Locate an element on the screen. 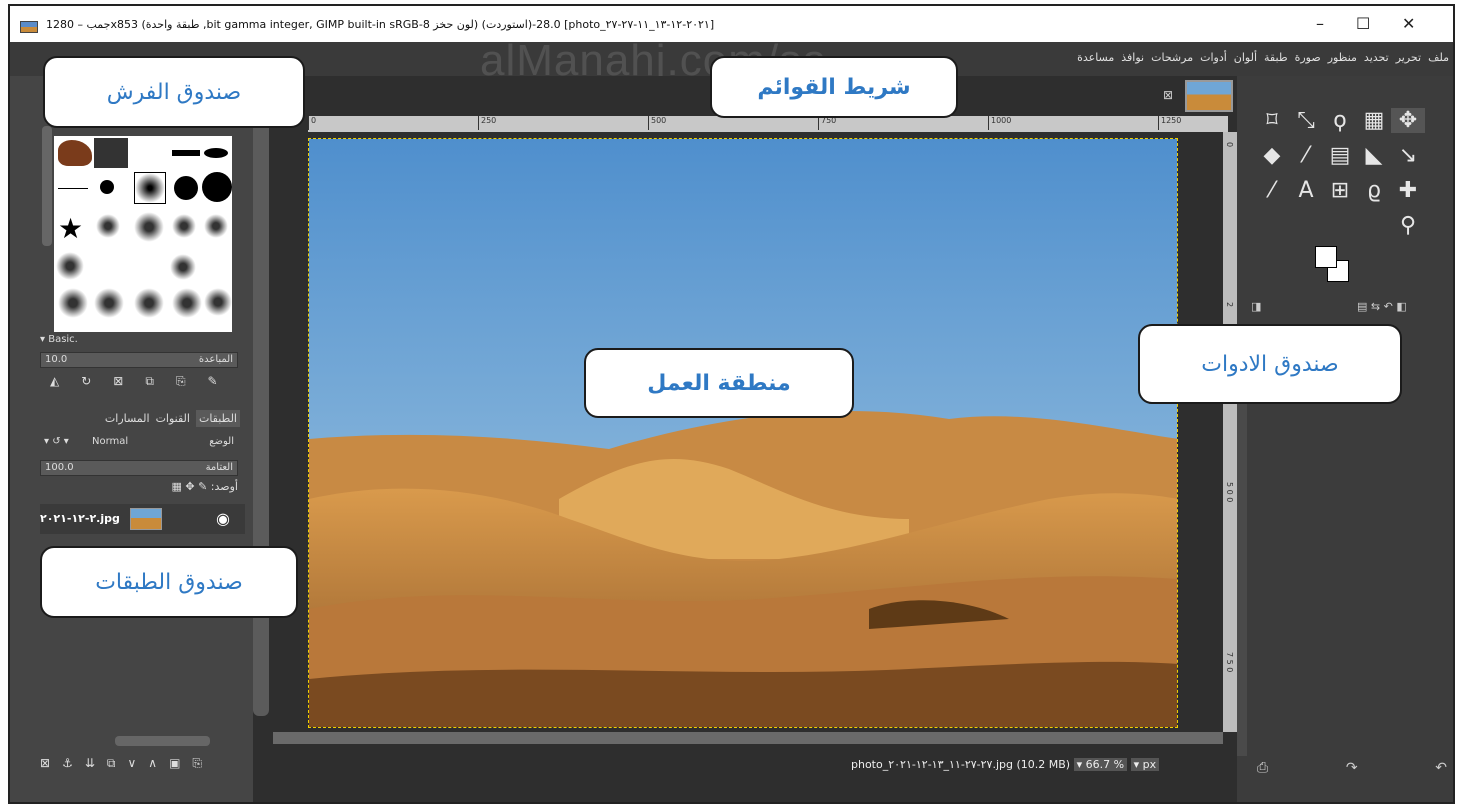 This screenshot has height=811, width=1463. delete-layer-icon: ⊠ is located at coordinates (45, 763).